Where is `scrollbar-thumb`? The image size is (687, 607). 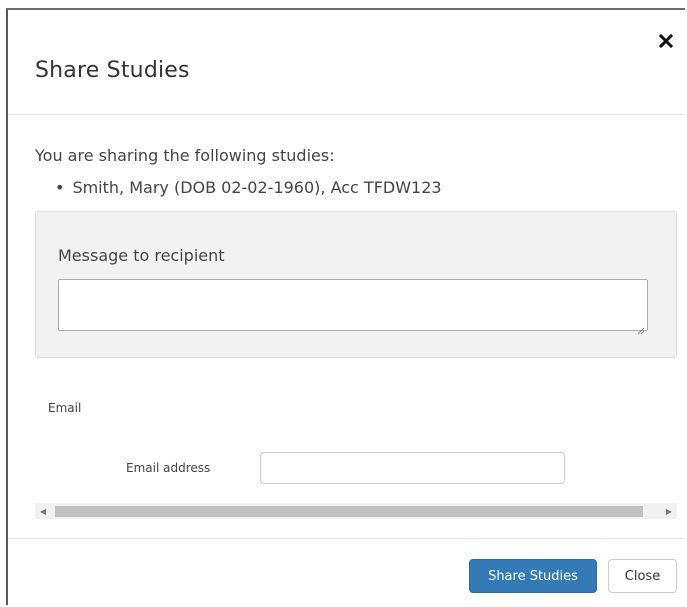
scrollbar-thumb is located at coordinates (349, 511).